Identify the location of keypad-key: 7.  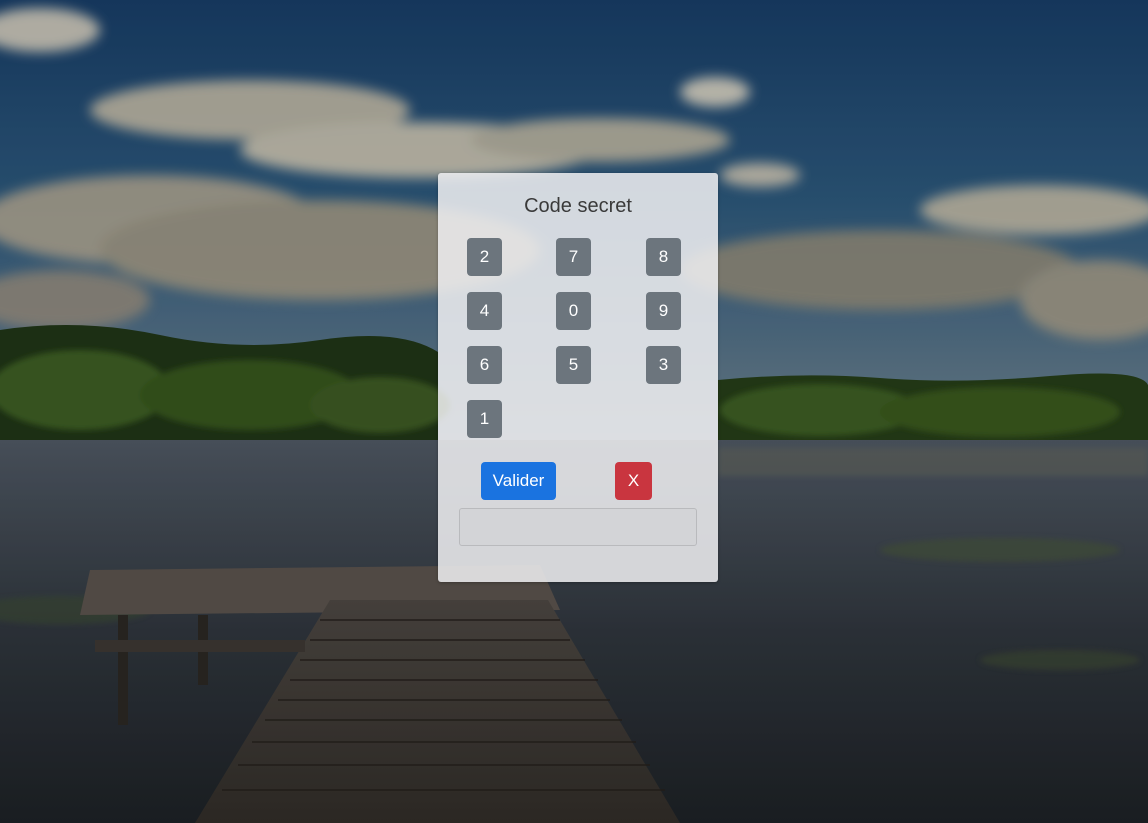
(573, 257).